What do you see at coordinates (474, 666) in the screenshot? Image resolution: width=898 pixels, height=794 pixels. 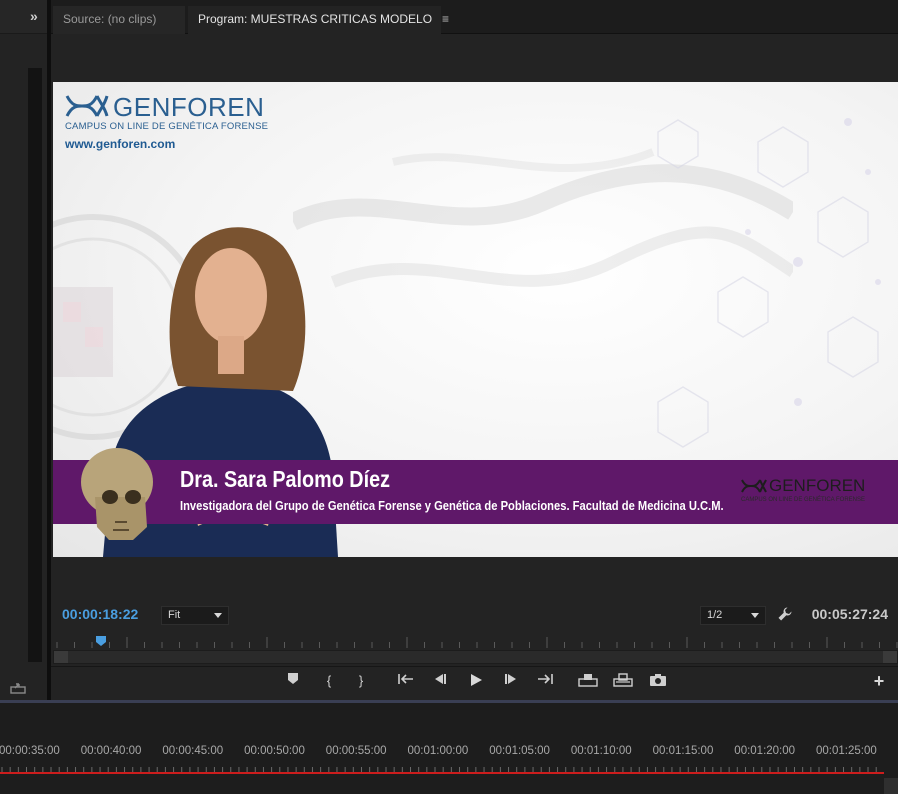 I see `controls-separator` at bounding box center [474, 666].